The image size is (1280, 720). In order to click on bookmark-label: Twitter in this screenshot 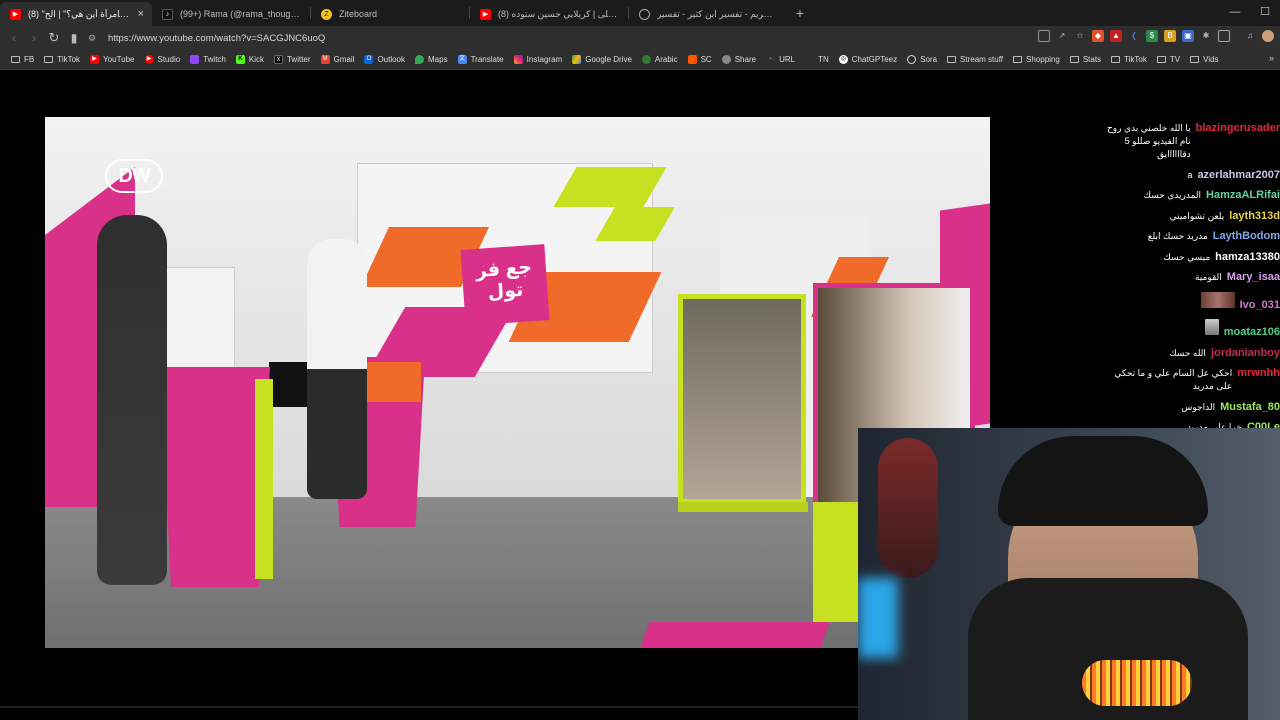, I will do `click(298, 59)`.